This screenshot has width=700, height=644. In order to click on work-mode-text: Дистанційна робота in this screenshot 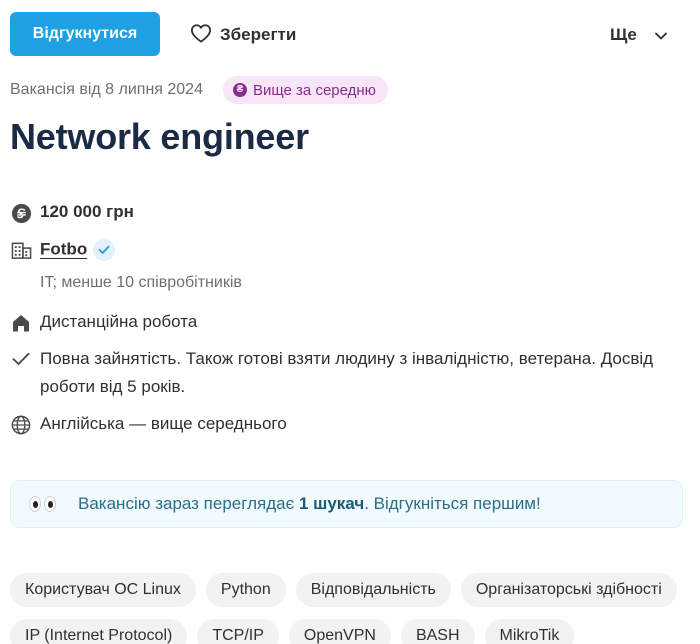, I will do `click(119, 321)`.